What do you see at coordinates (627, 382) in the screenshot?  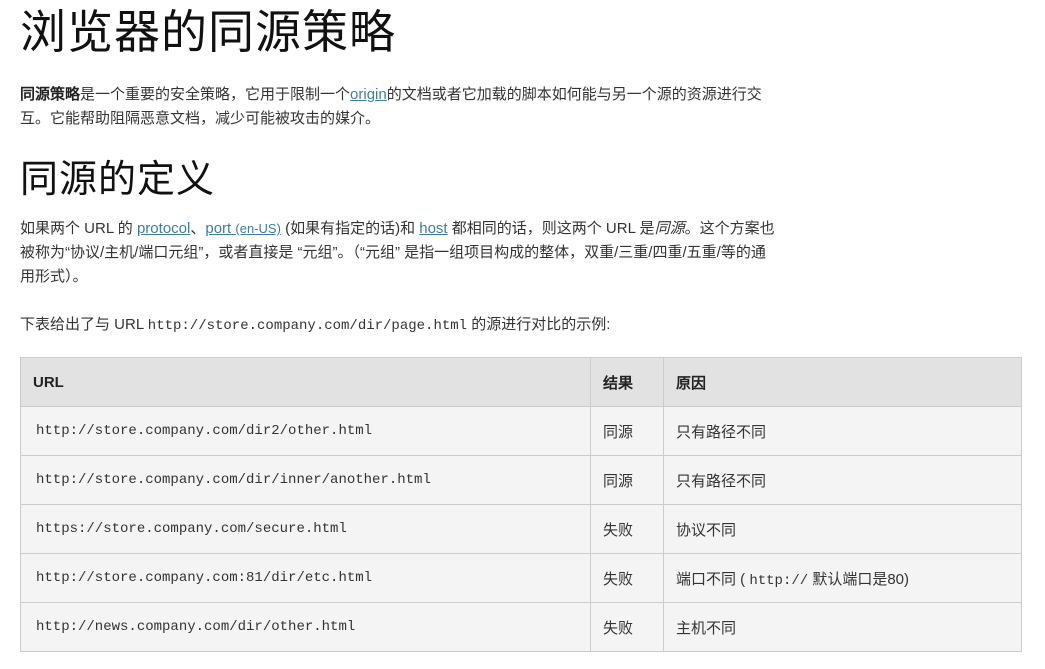 I see `header-result: 结果` at bounding box center [627, 382].